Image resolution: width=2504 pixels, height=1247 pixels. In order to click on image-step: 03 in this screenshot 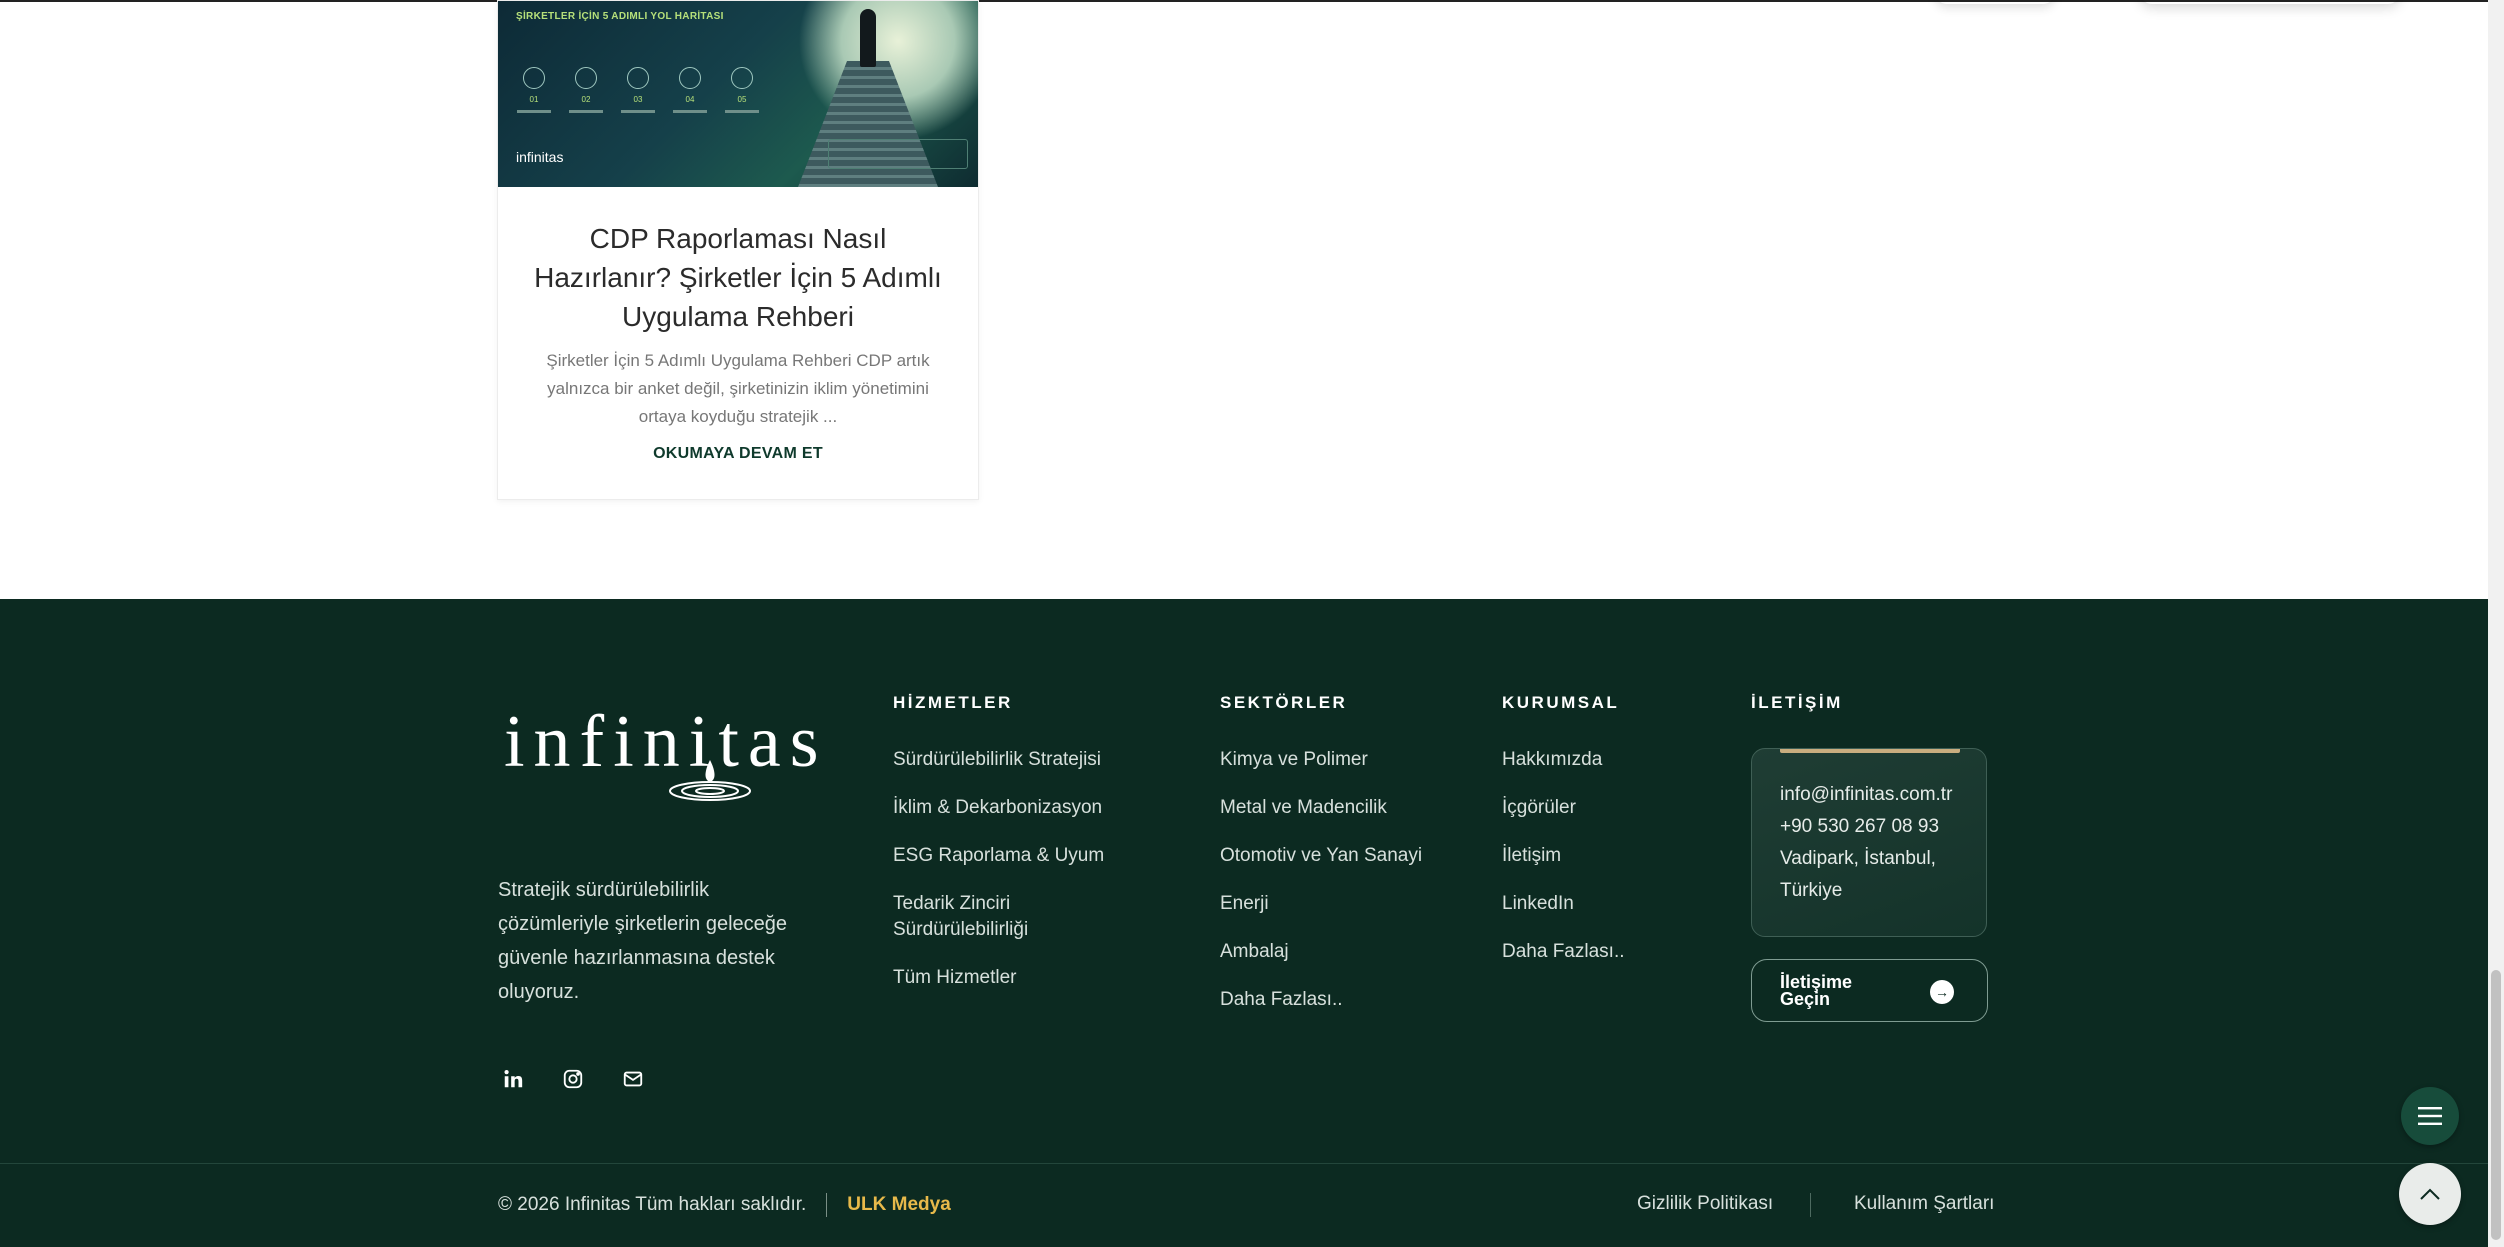, I will do `click(638, 90)`.